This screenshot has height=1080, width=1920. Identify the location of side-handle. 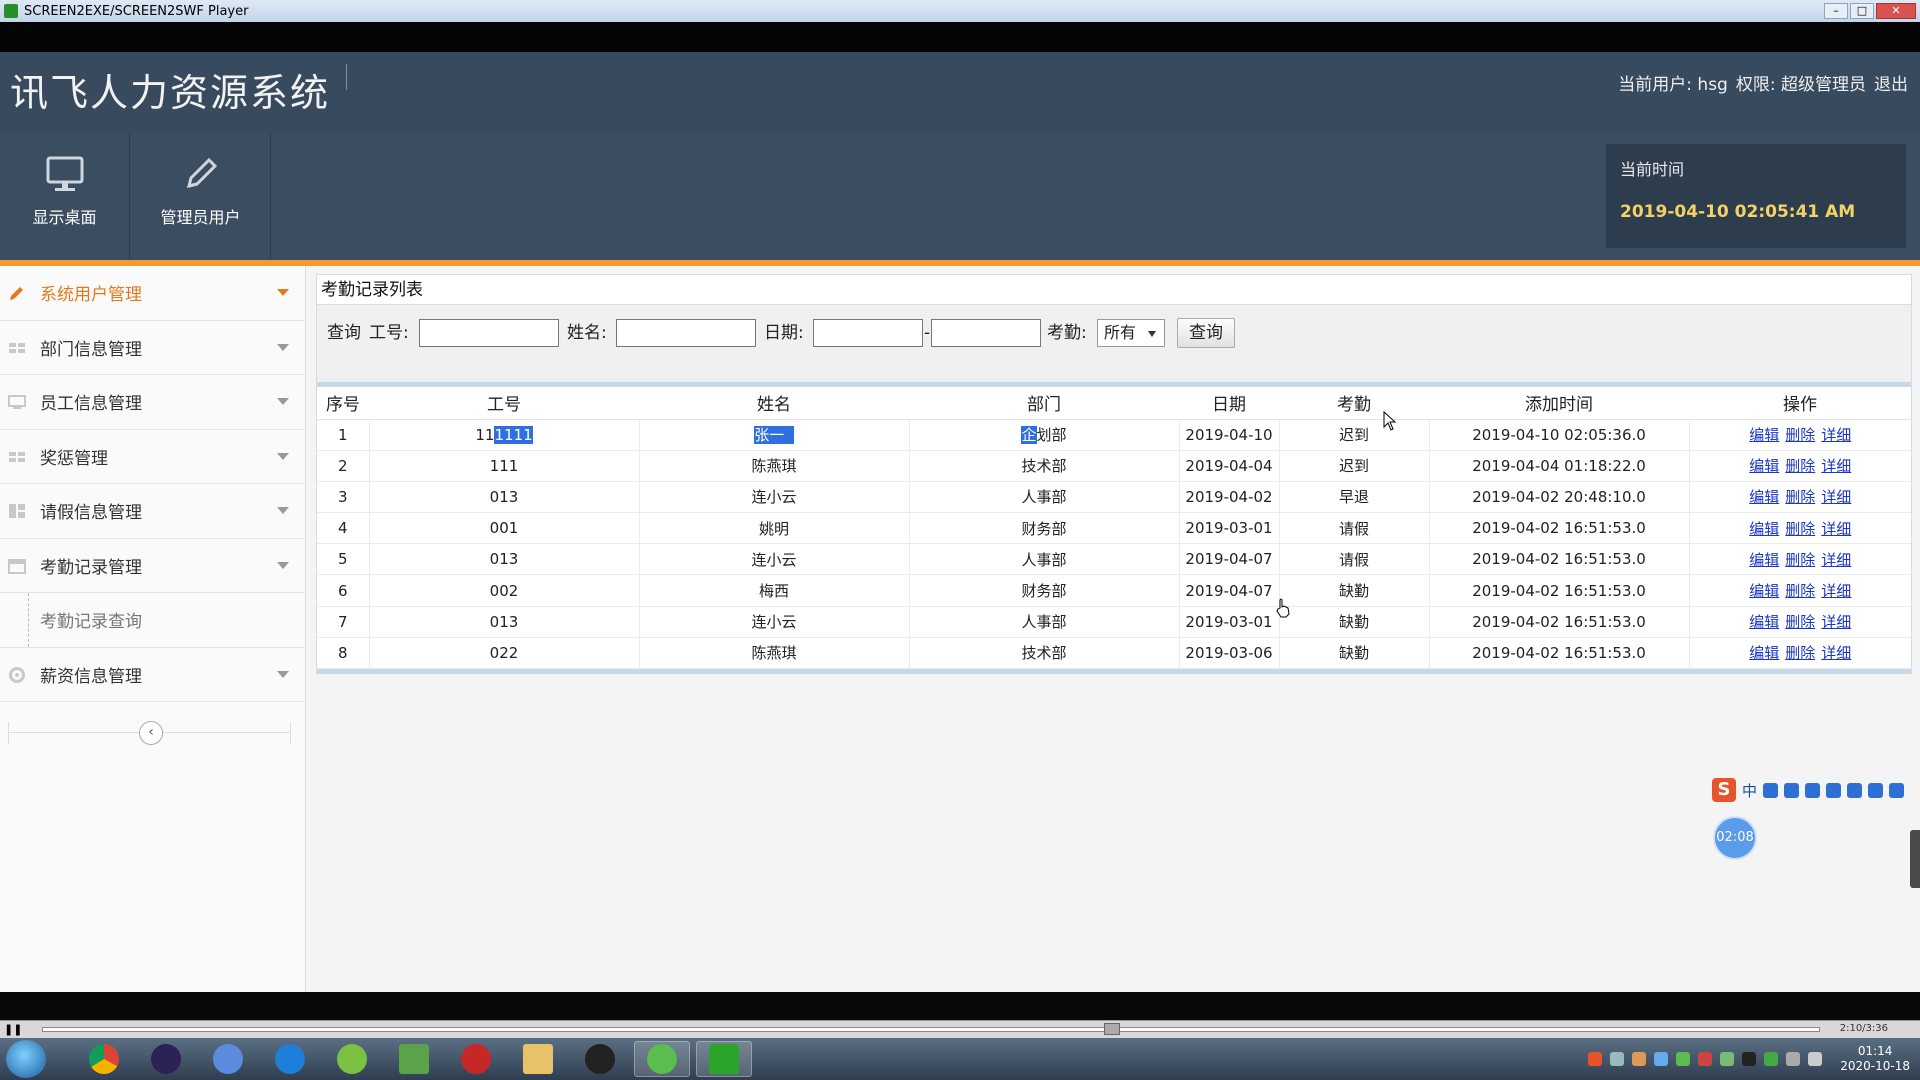
(1915, 859).